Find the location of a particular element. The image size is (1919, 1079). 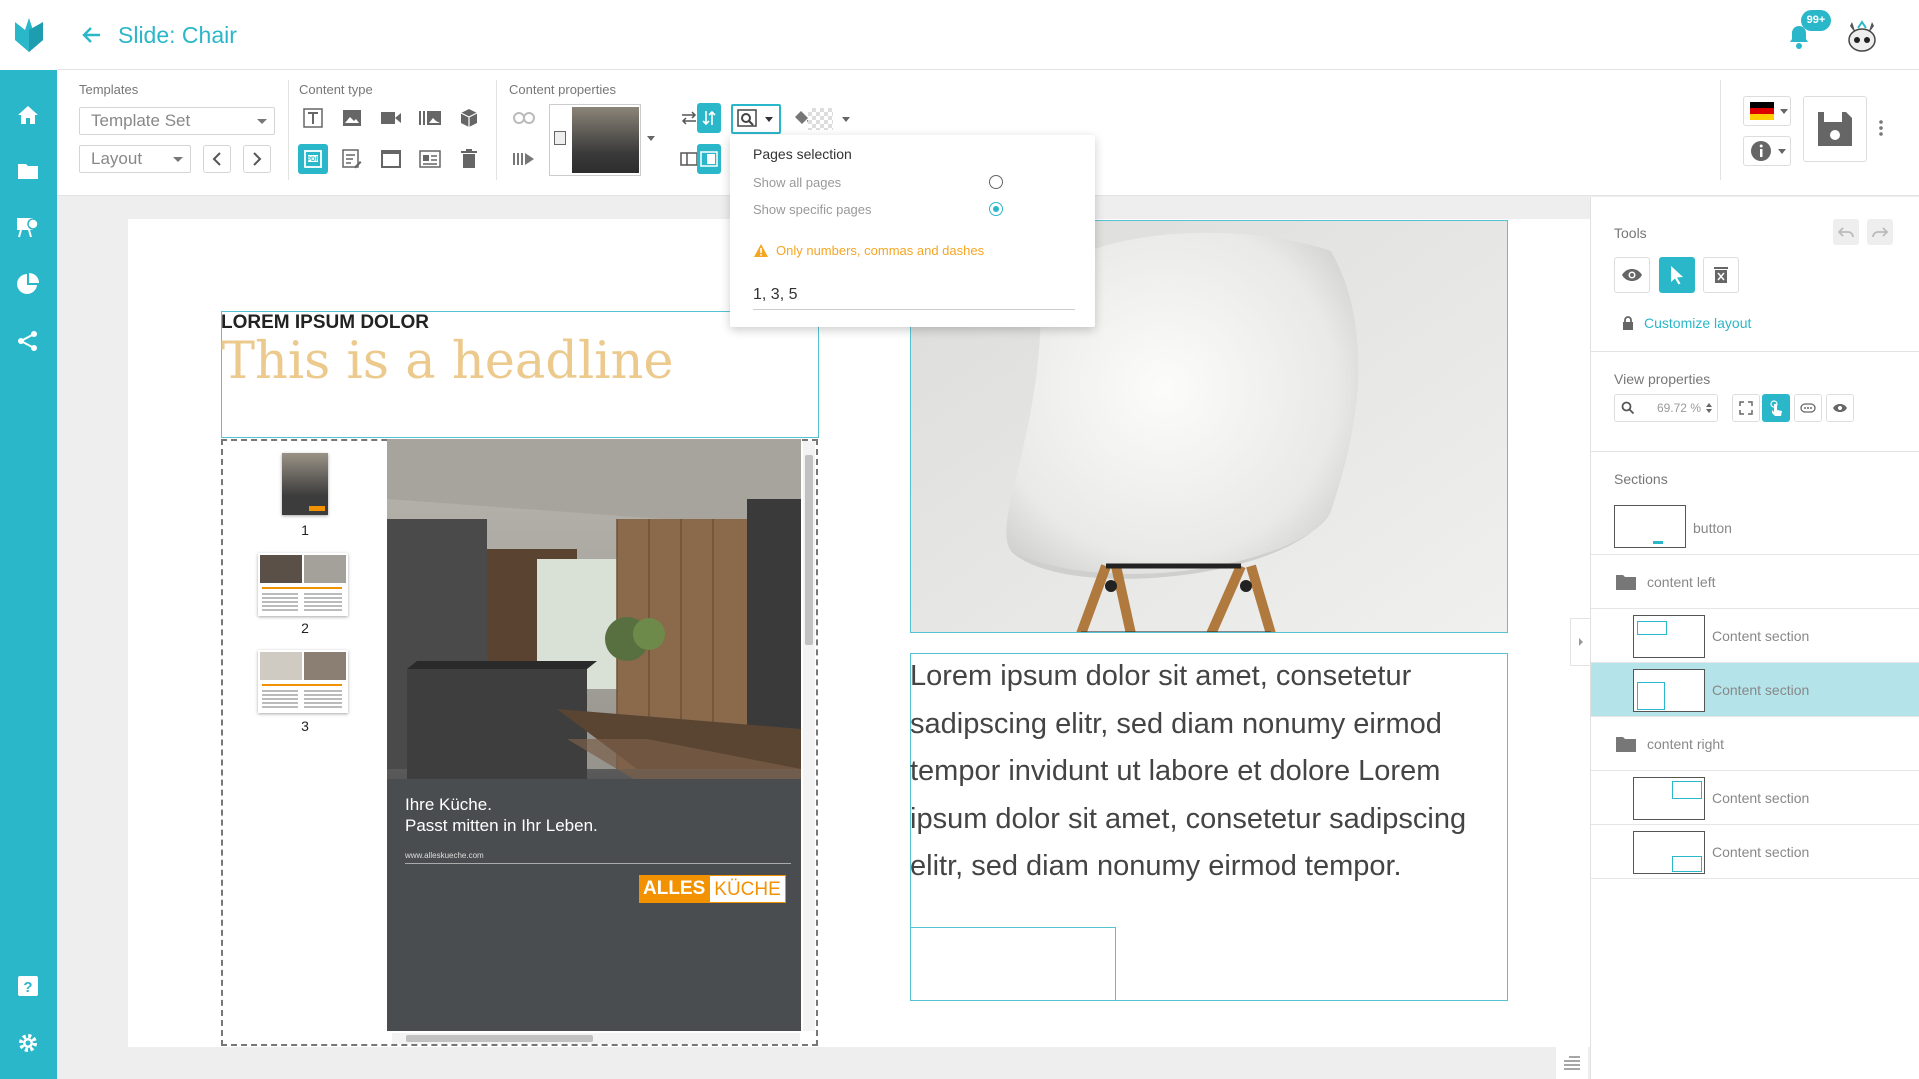

template-set-select: Template Set is located at coordinates (177, 121).